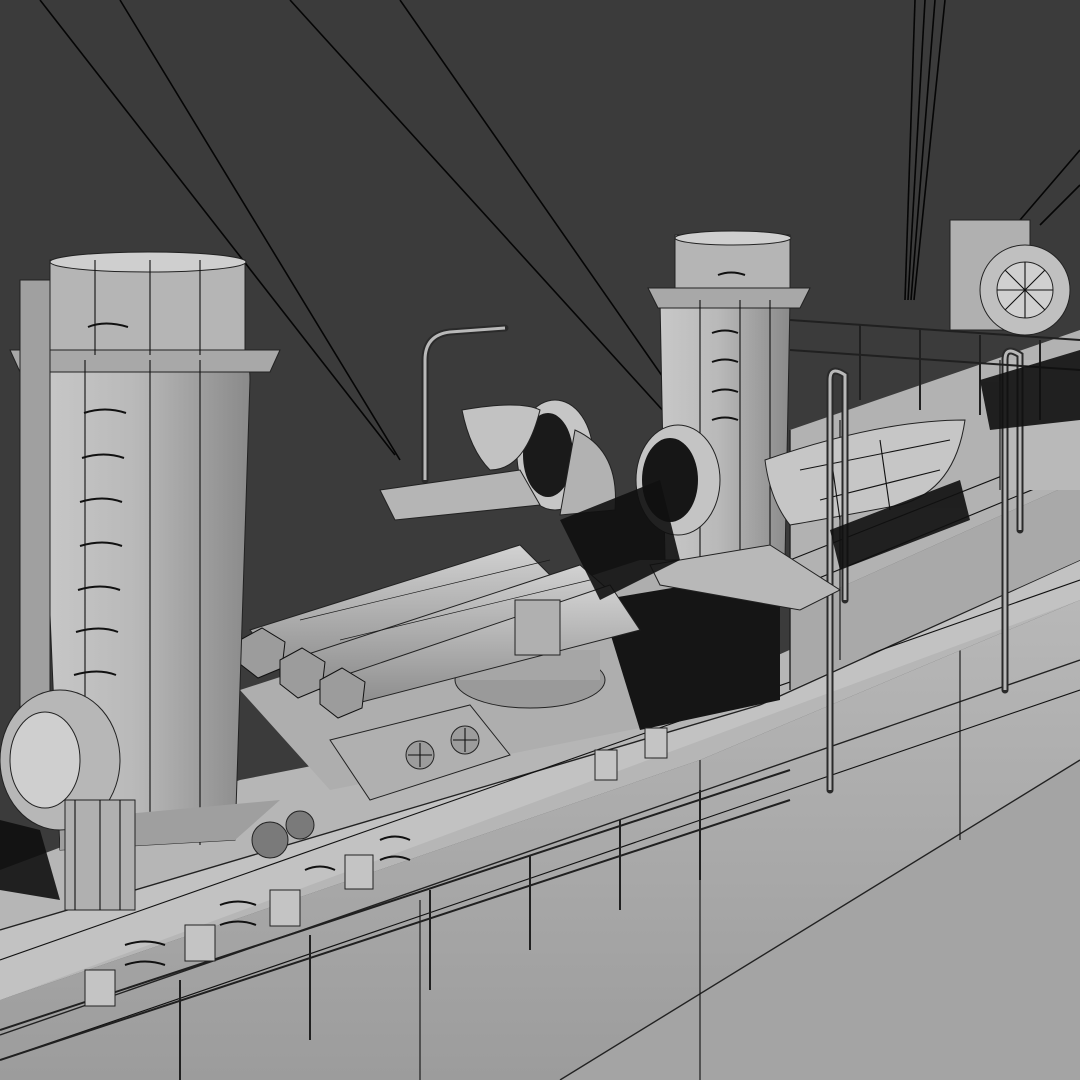 The width and height of the screenshot is (1080, 1080). I want to click on steam-pipe, so click(35, 495).